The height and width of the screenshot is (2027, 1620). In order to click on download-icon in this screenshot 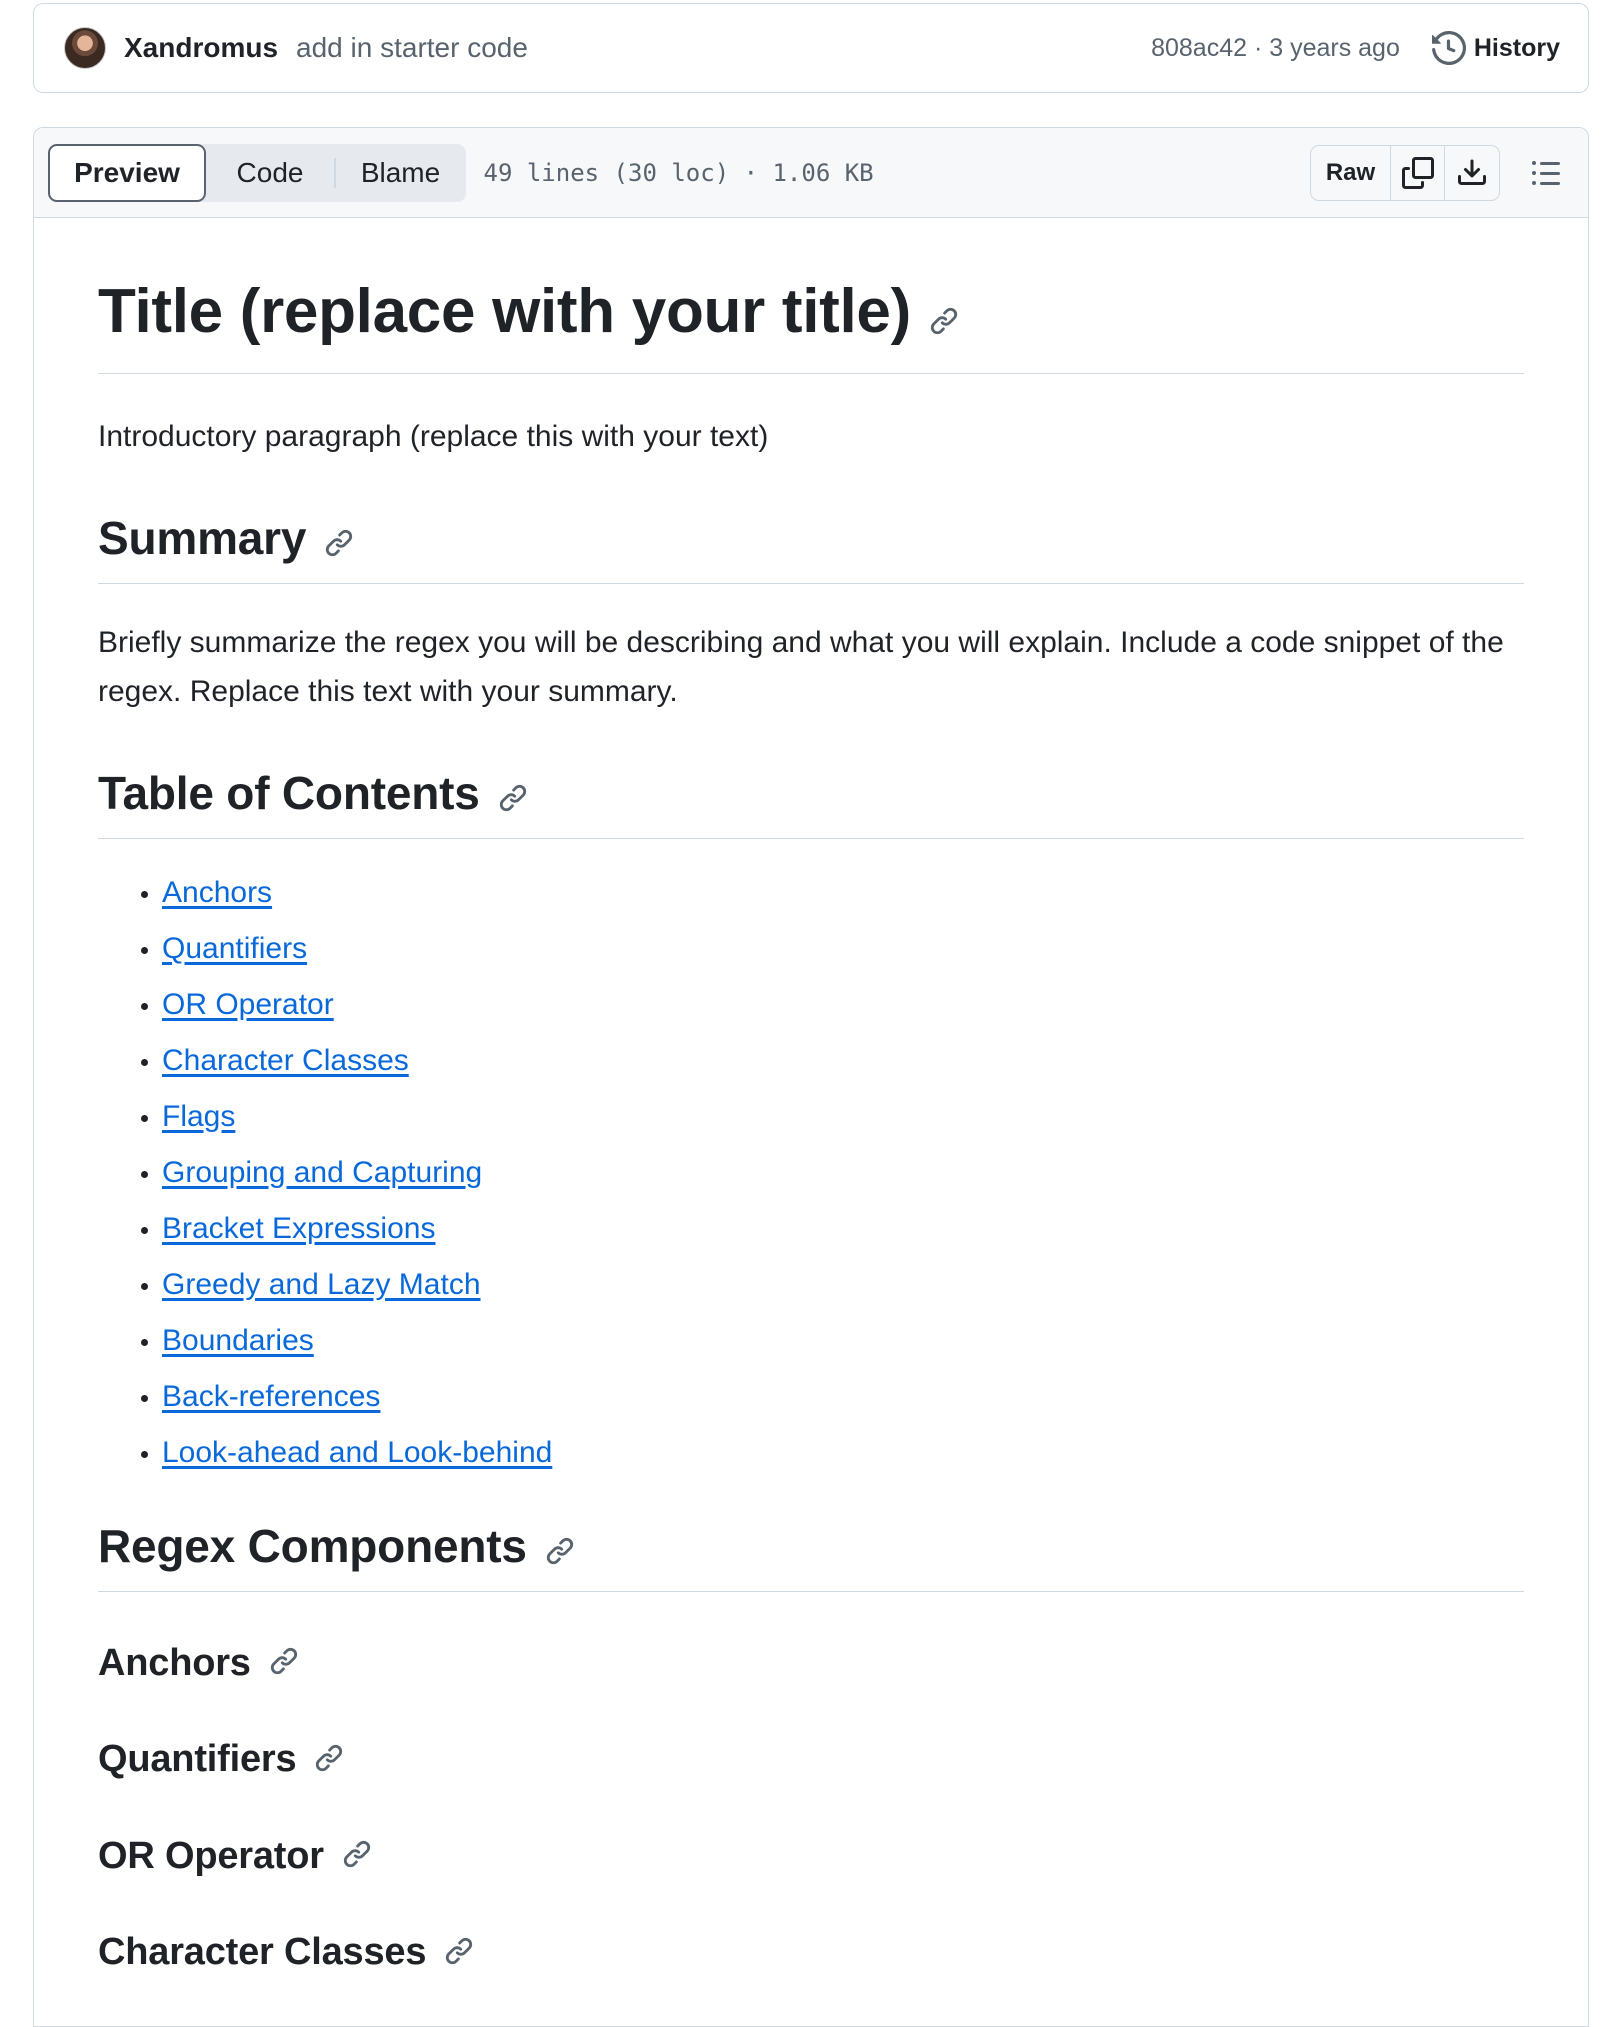, I will do `click(1472, 172)`.